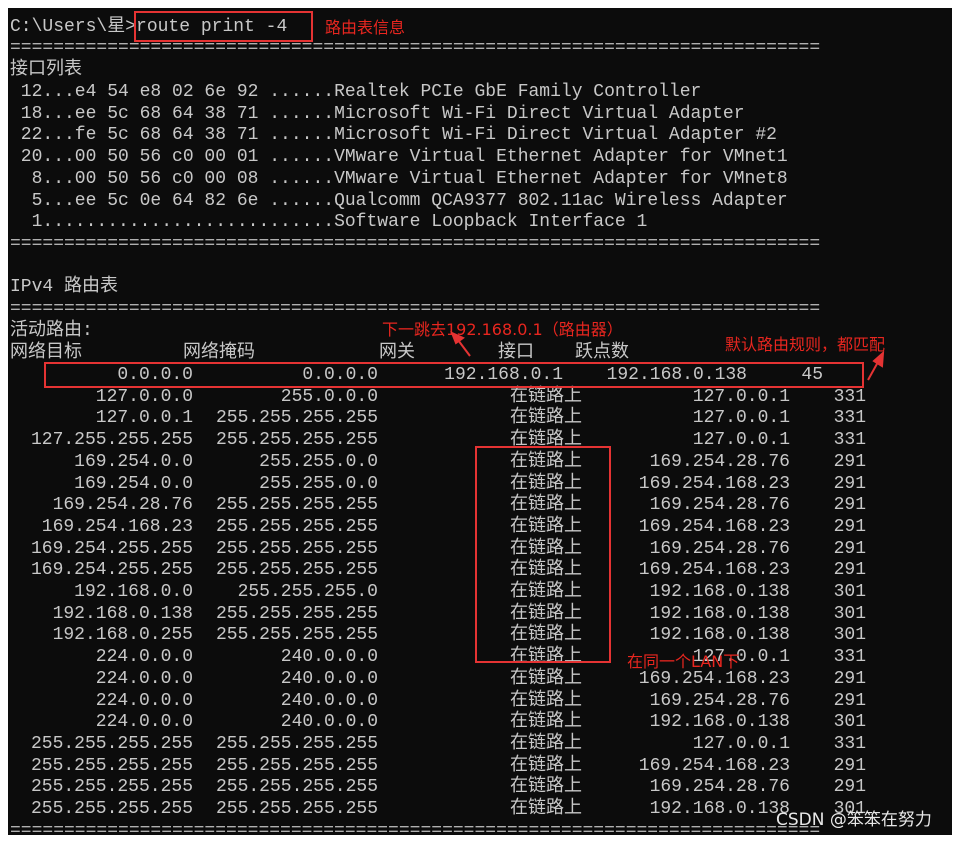  Describe the element at coordinates (854, 820) in the screenshot. I see `watermark: CSDN @笨笨在努力` at that location.